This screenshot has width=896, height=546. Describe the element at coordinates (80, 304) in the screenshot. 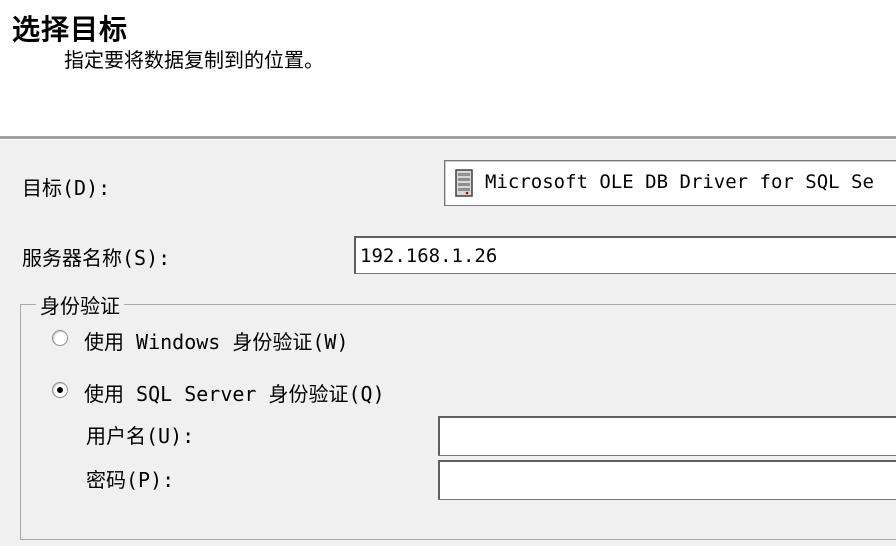

I see `authentication-group-title: 身份验证` at that location.